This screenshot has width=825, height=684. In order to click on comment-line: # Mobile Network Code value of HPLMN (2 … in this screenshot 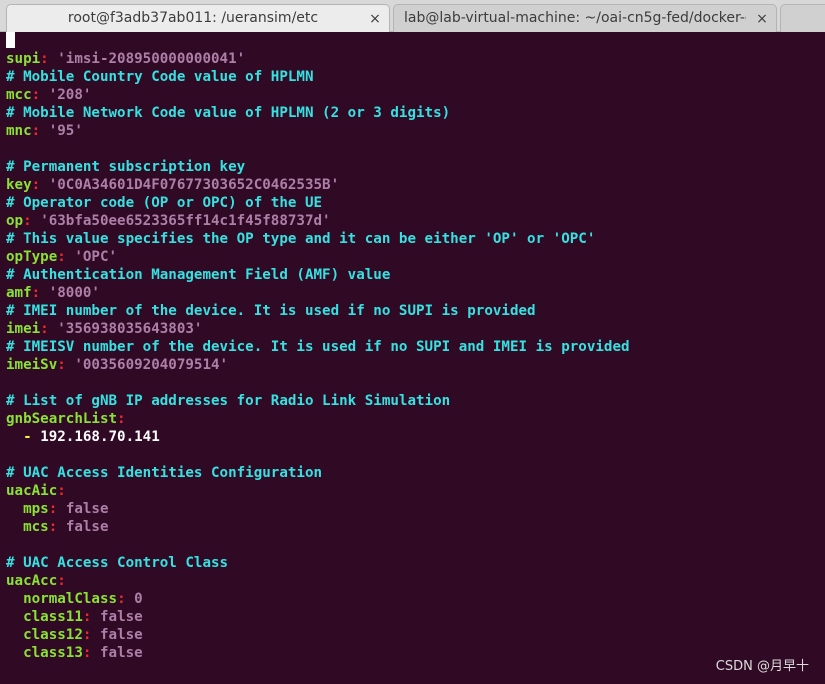, I will do `click(415, 113)`.